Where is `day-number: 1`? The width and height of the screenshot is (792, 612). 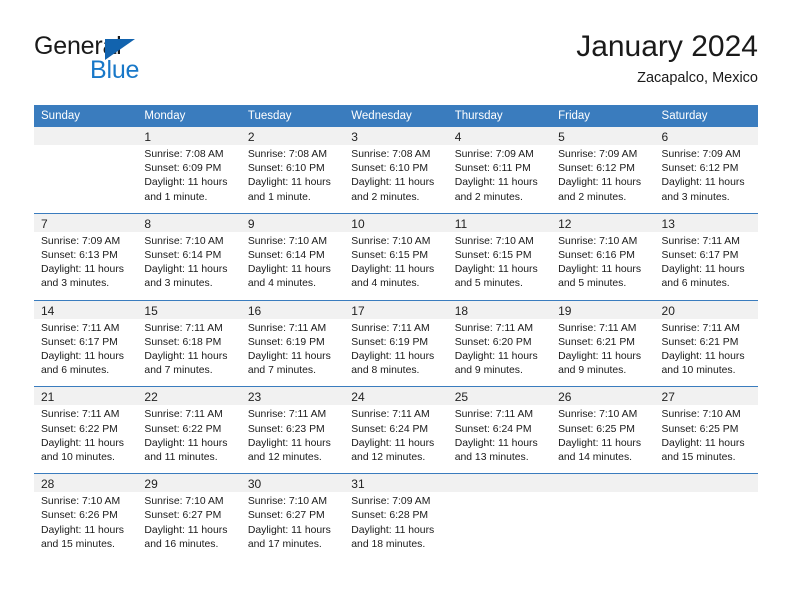 day-number: 1 is located at coordinates (189, 136).